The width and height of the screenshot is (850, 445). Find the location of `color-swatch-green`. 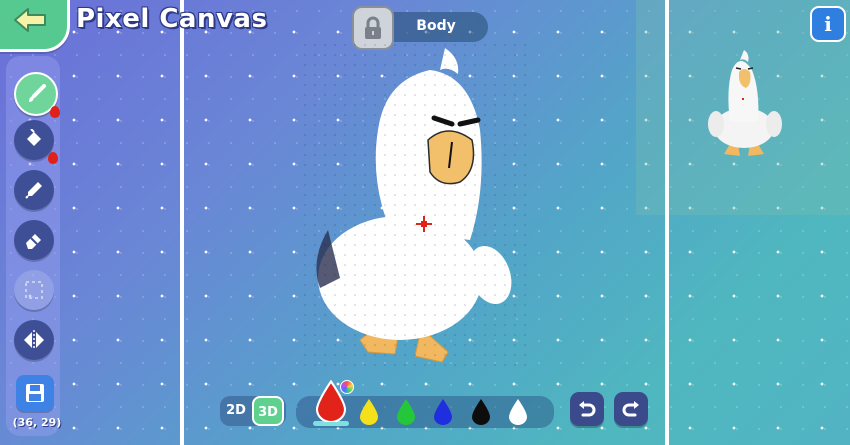

color-swatch-green is located at coordinates (406, 411).